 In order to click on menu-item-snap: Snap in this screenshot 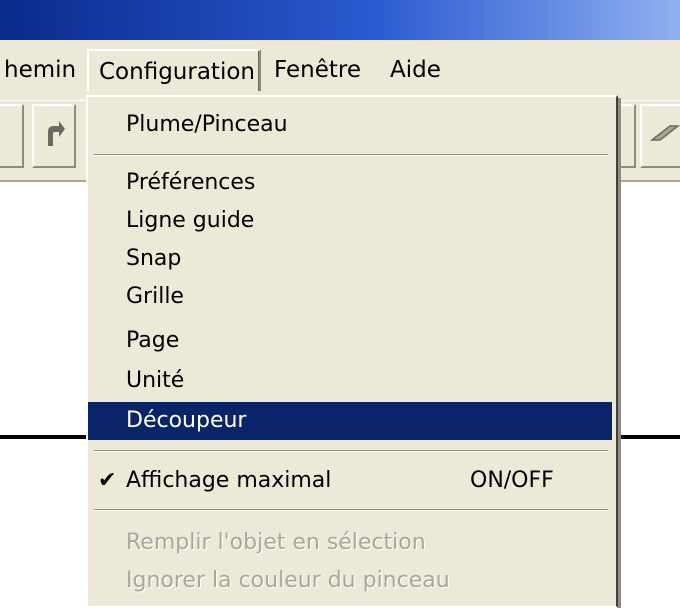, I will do `click(350, 259)`.